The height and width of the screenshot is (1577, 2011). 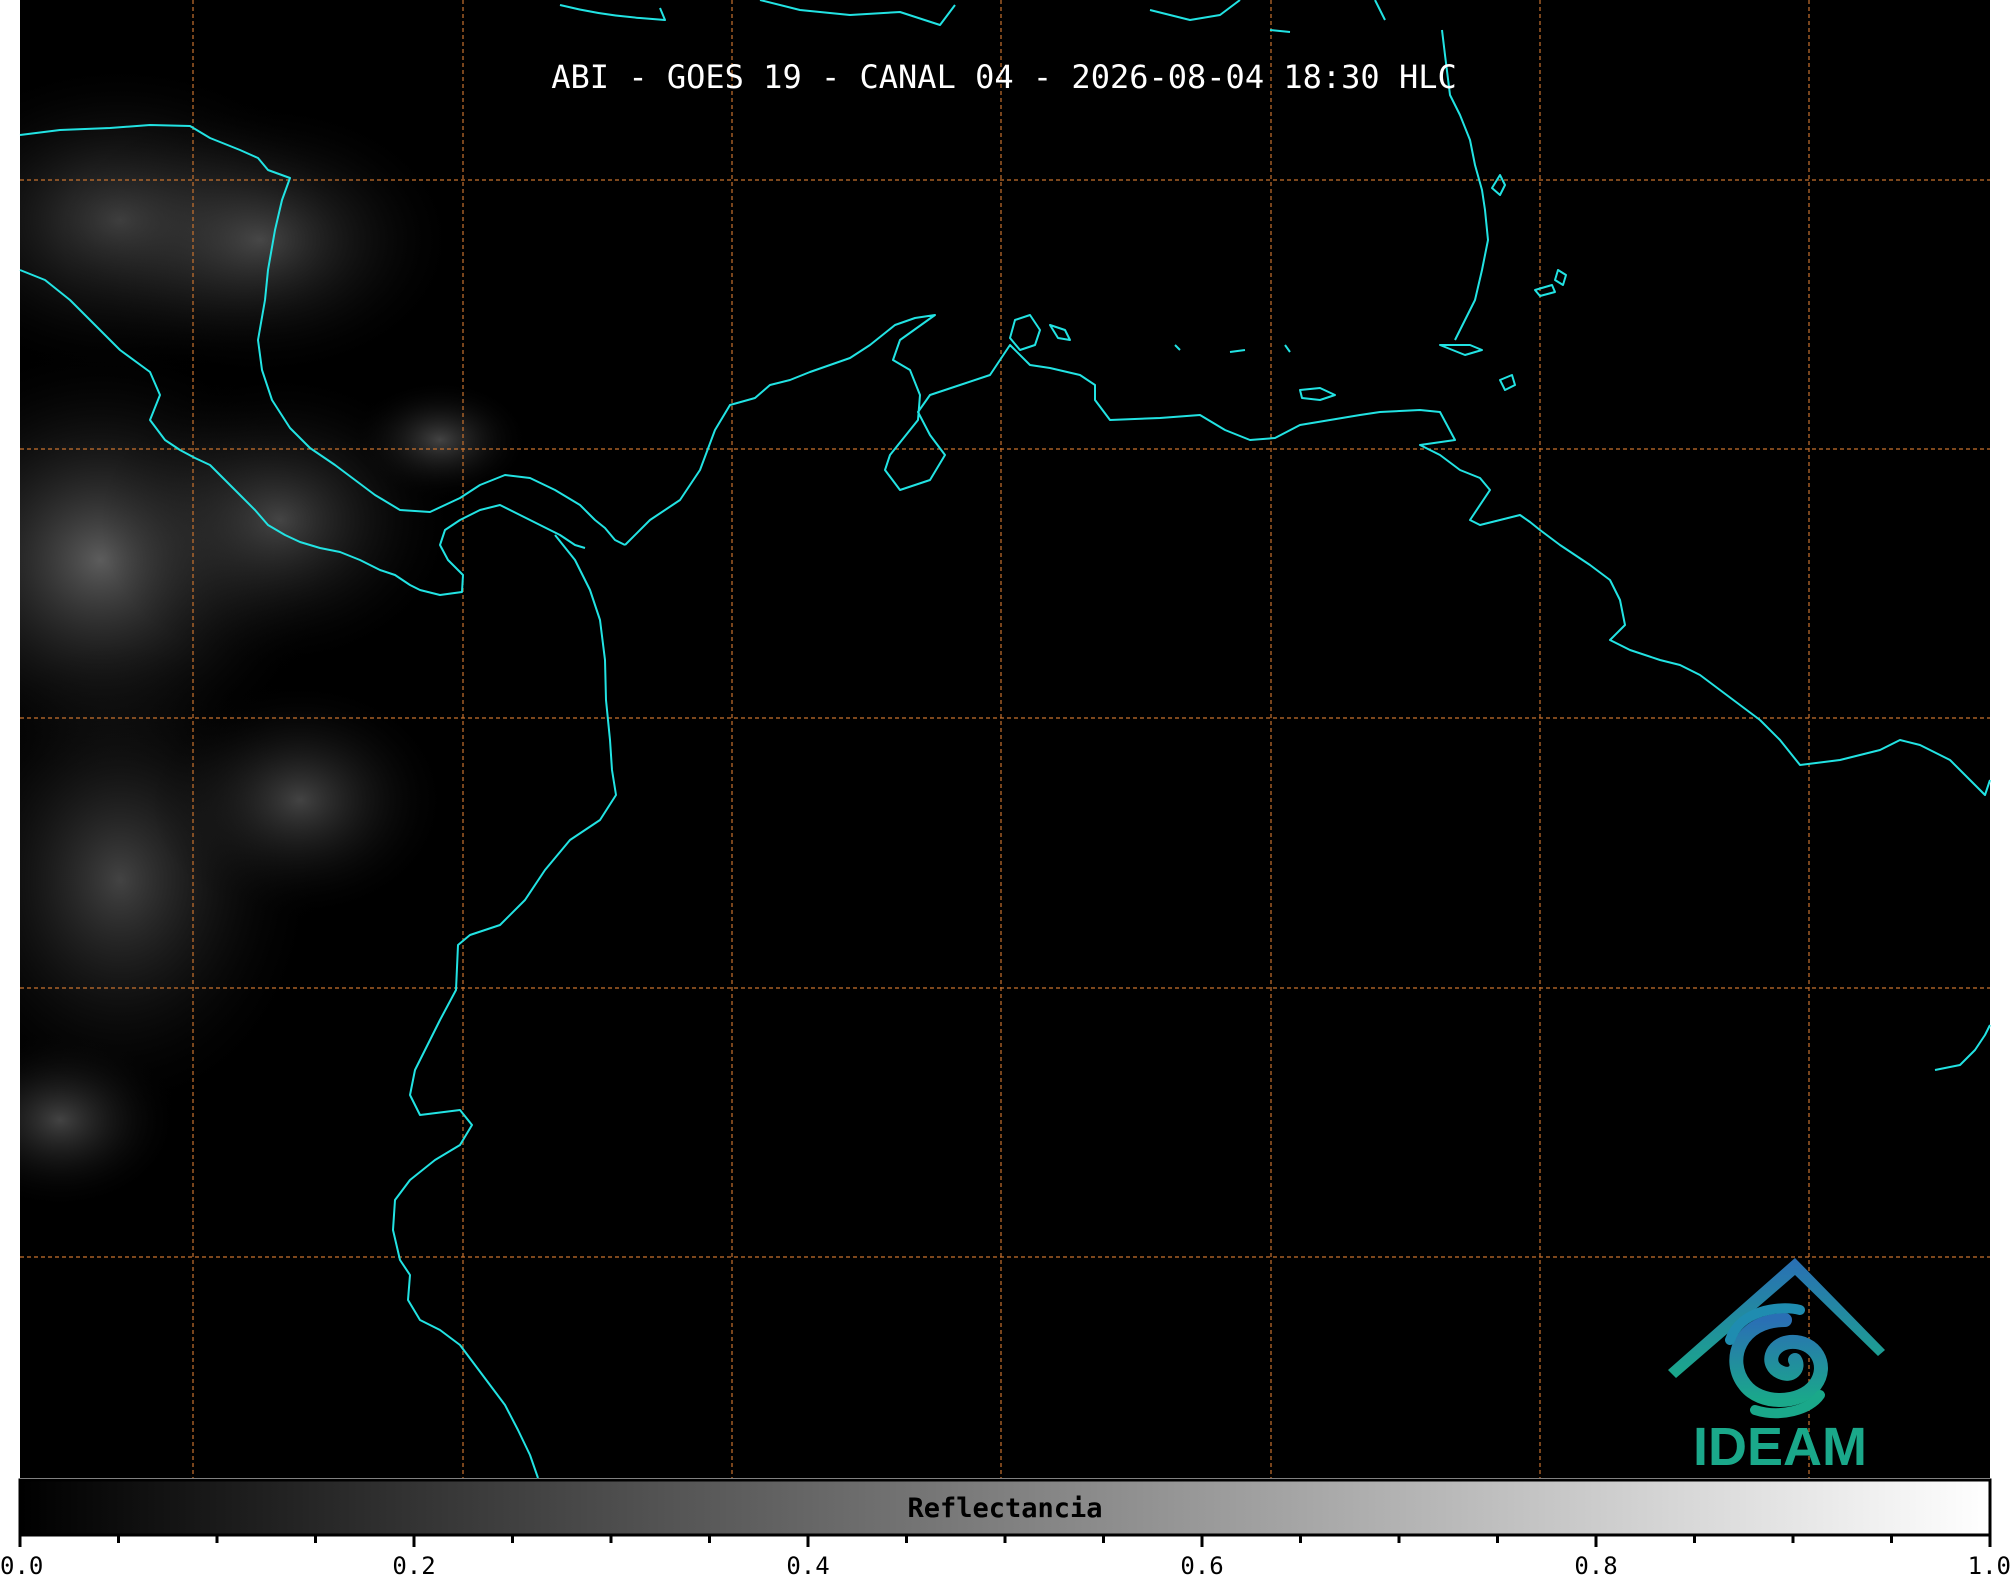 I want to click on colorbar-tick-label: 0.6, so click(x=1201, y=1564).